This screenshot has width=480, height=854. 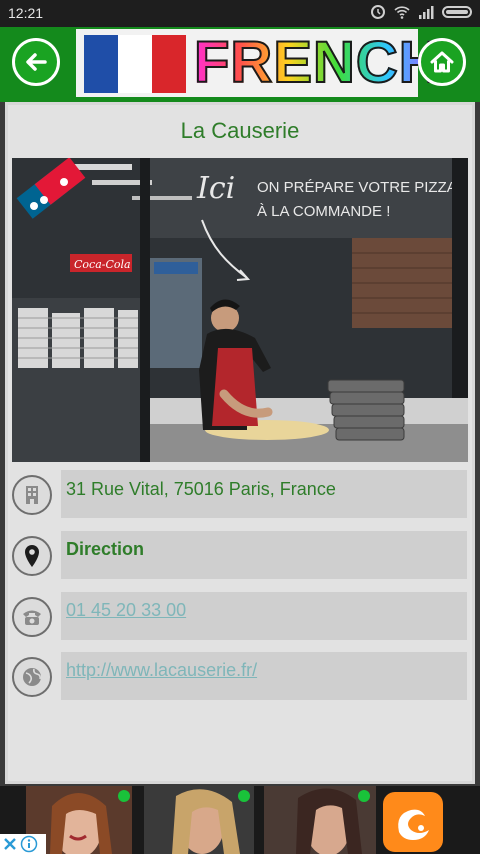 I want to click on building-icon, so click(x=32, y=495).